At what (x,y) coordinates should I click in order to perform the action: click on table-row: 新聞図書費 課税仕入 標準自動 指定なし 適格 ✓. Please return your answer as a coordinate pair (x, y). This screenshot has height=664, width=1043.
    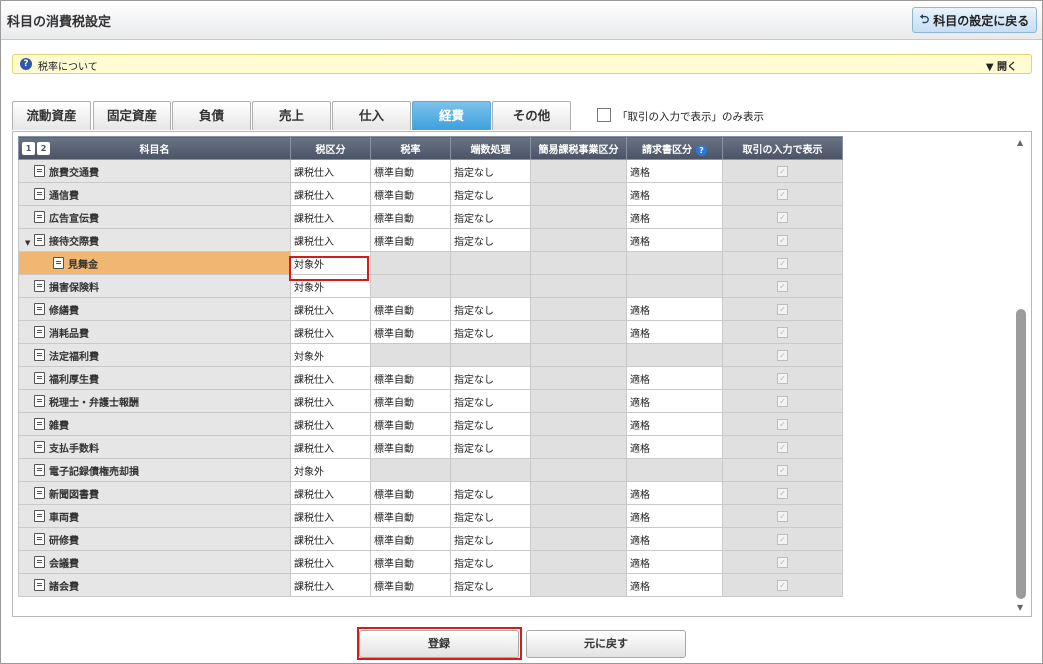
    Looking at the image, I should click on (430, 493).